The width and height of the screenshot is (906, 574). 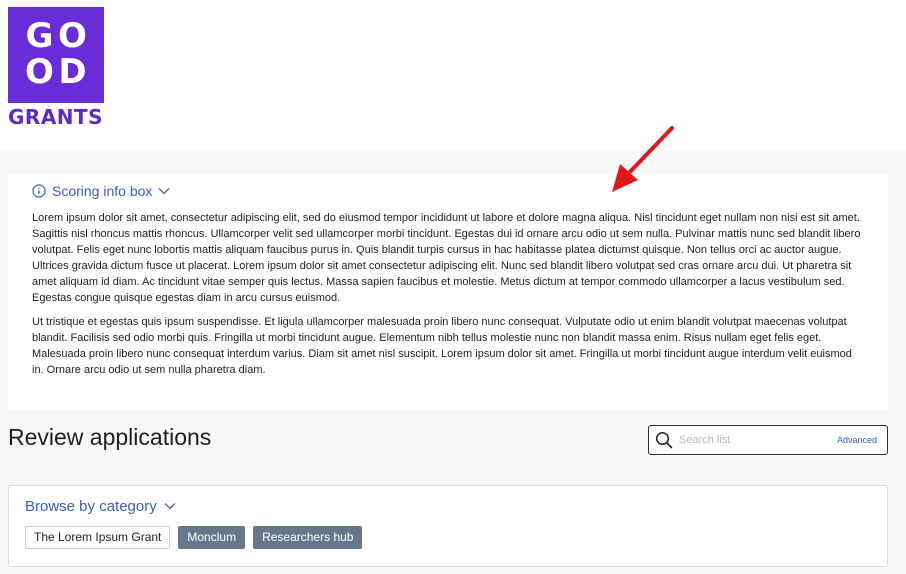 I want to click on search-box: Advanced, so click(x=768, y=440).